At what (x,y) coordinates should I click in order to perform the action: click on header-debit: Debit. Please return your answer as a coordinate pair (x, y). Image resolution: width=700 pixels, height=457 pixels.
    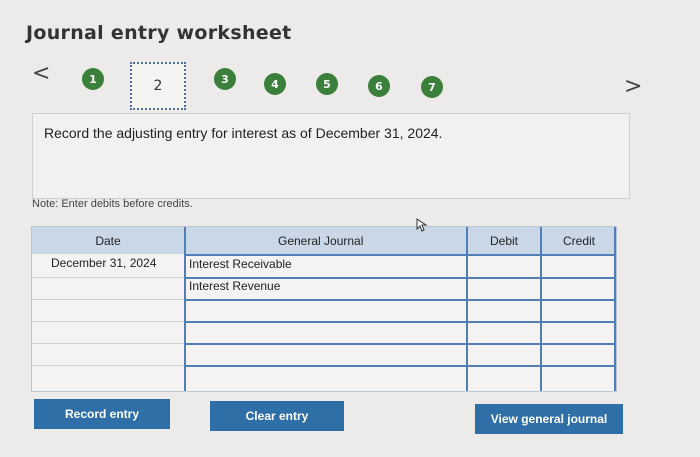
    Looking at the image, I should click on (504, 240).